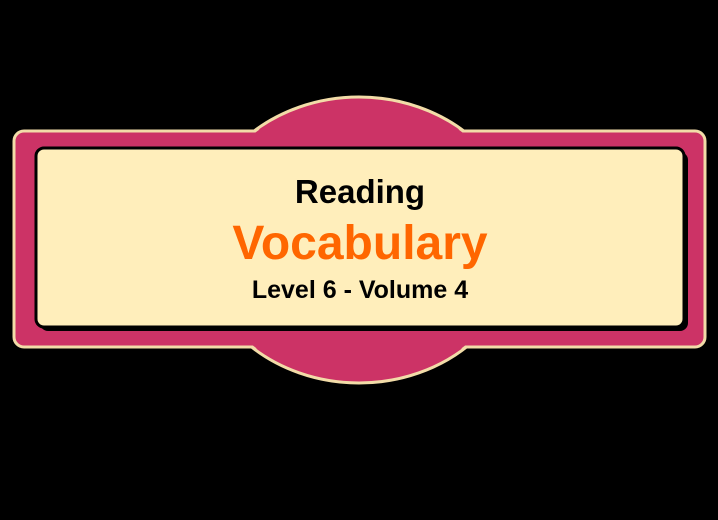 The width and height of the screenshot is (718, 520). I want to click on heading-vocabulary: Vocabulary, so click(360, 243).